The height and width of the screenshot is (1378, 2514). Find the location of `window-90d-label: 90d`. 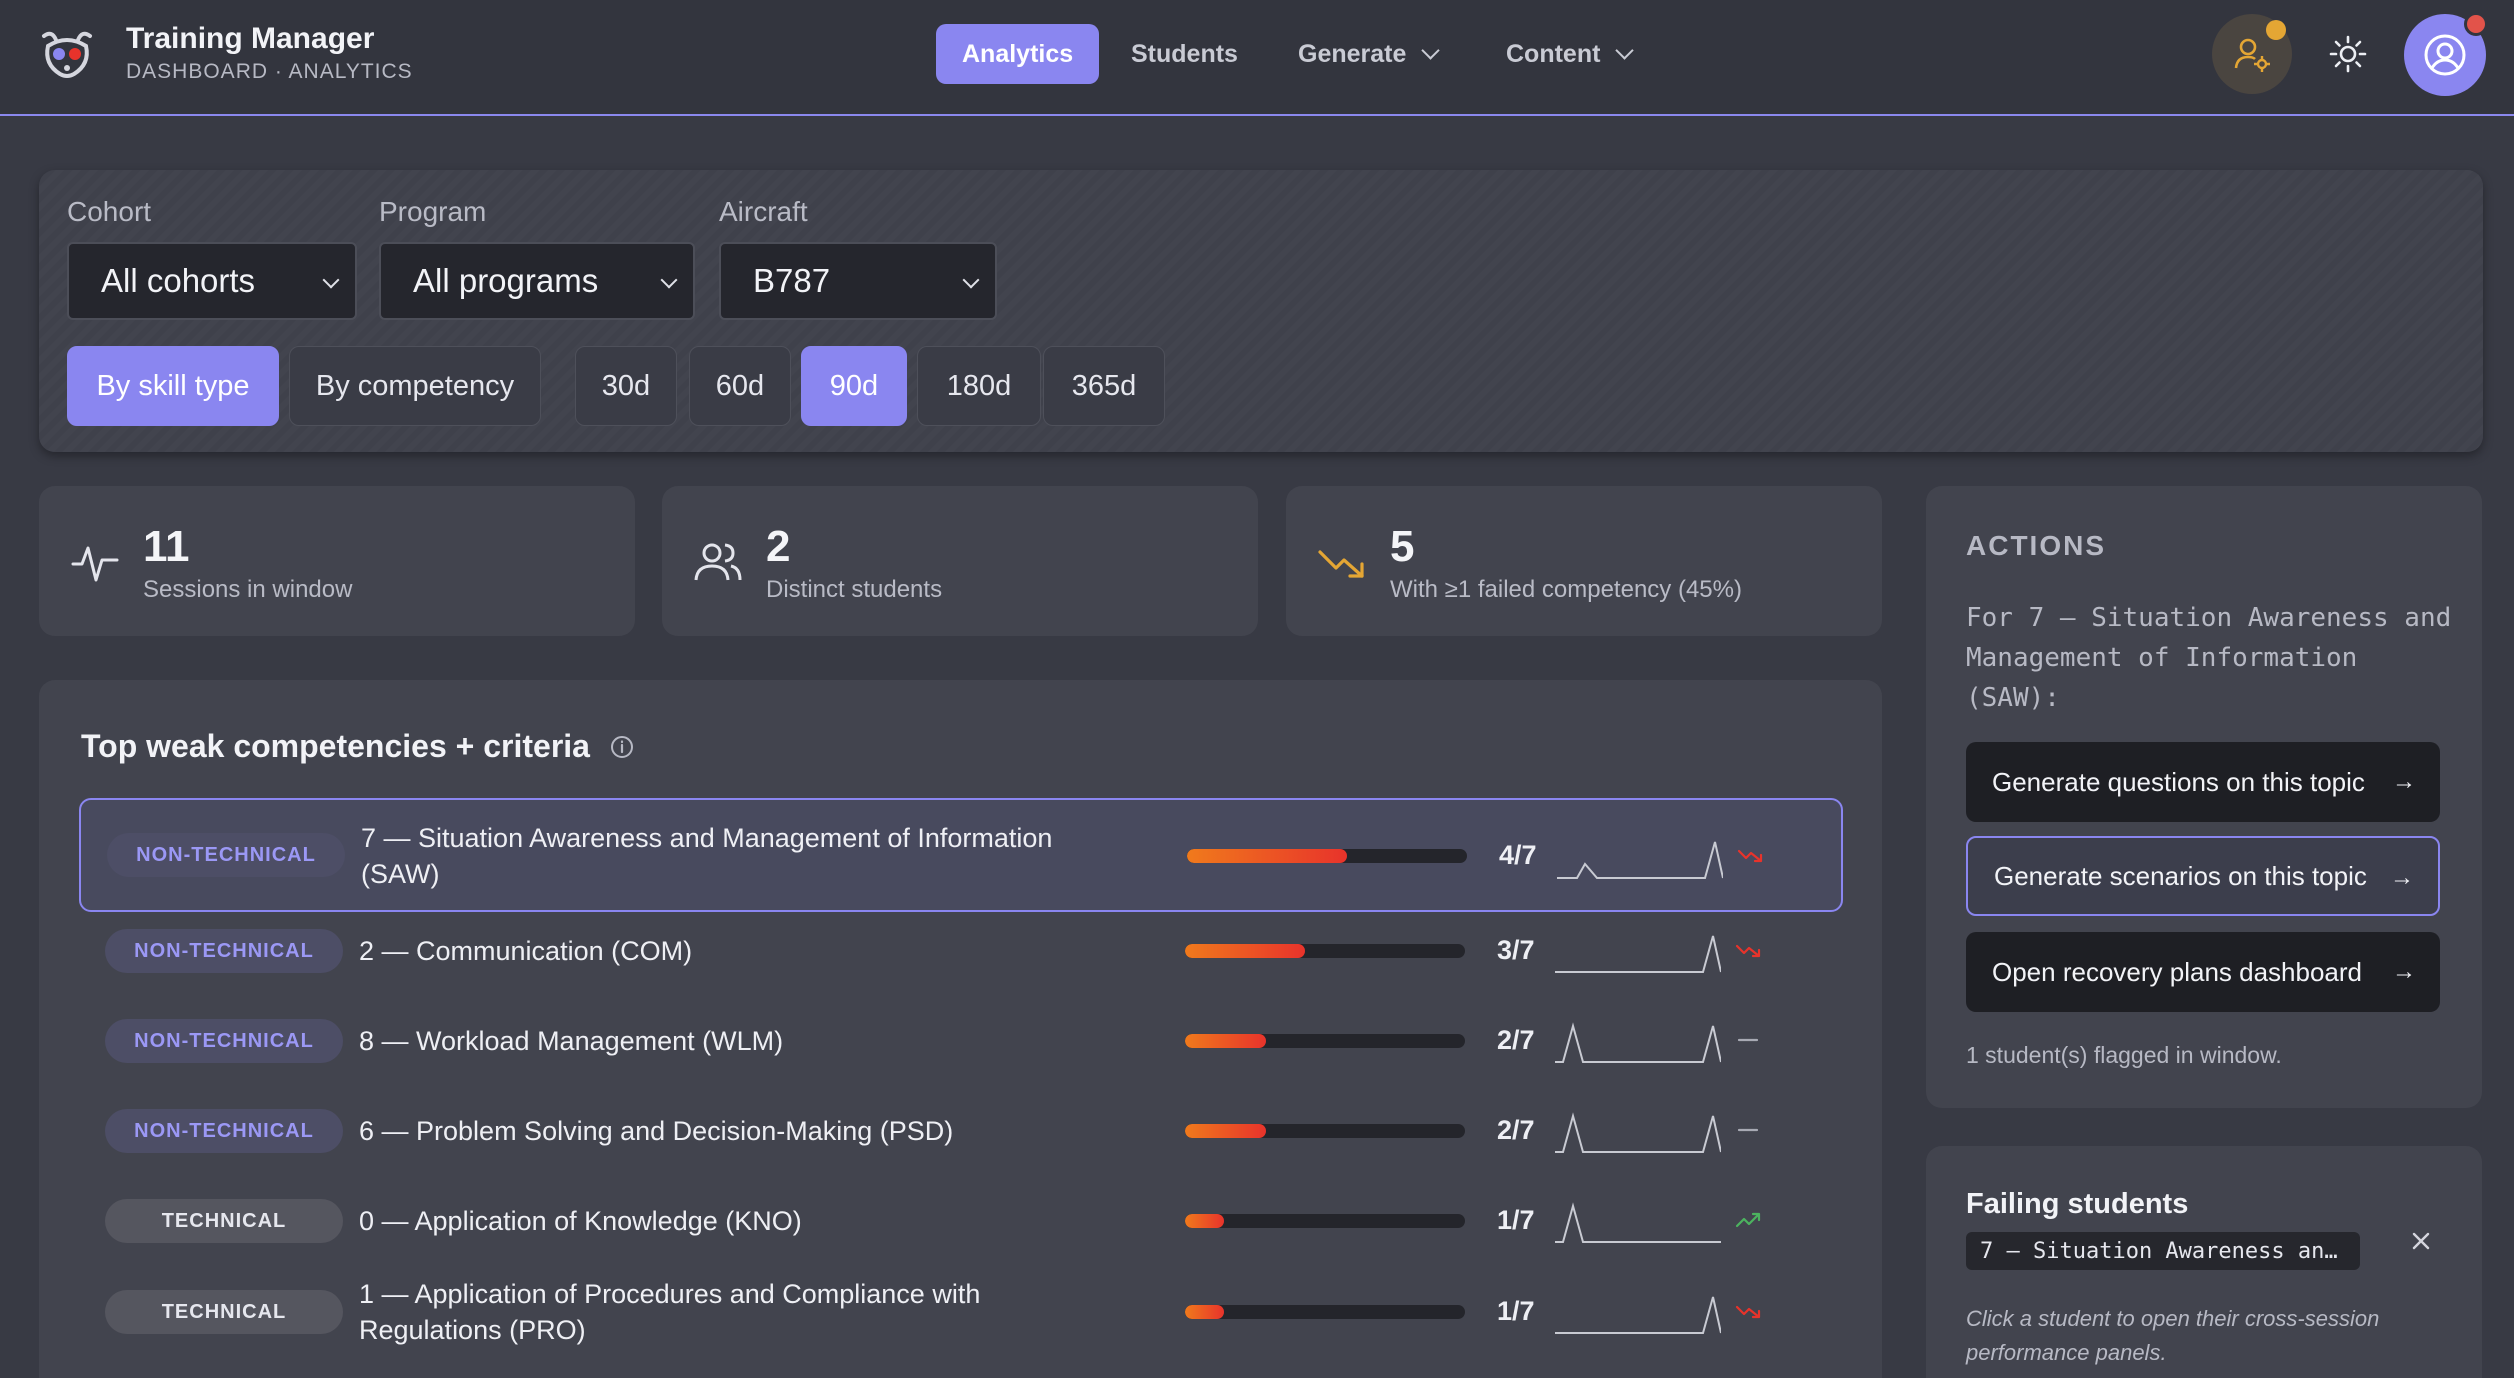

window-90d-label: 90d is located at coordinates (854, 385).